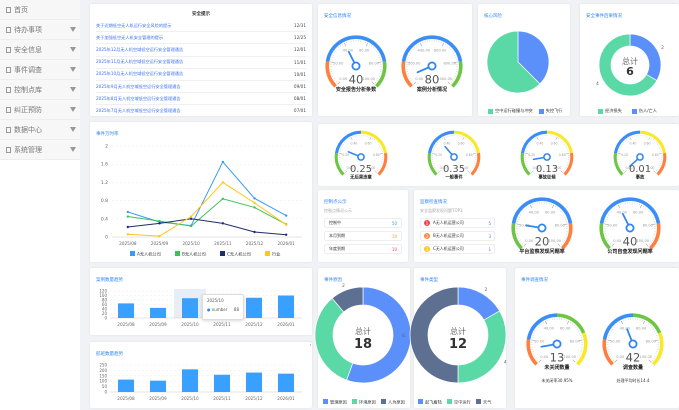 The height and width of the screenshot is (410, 679). I want to click on total-label: 总计, so click(363, 331).